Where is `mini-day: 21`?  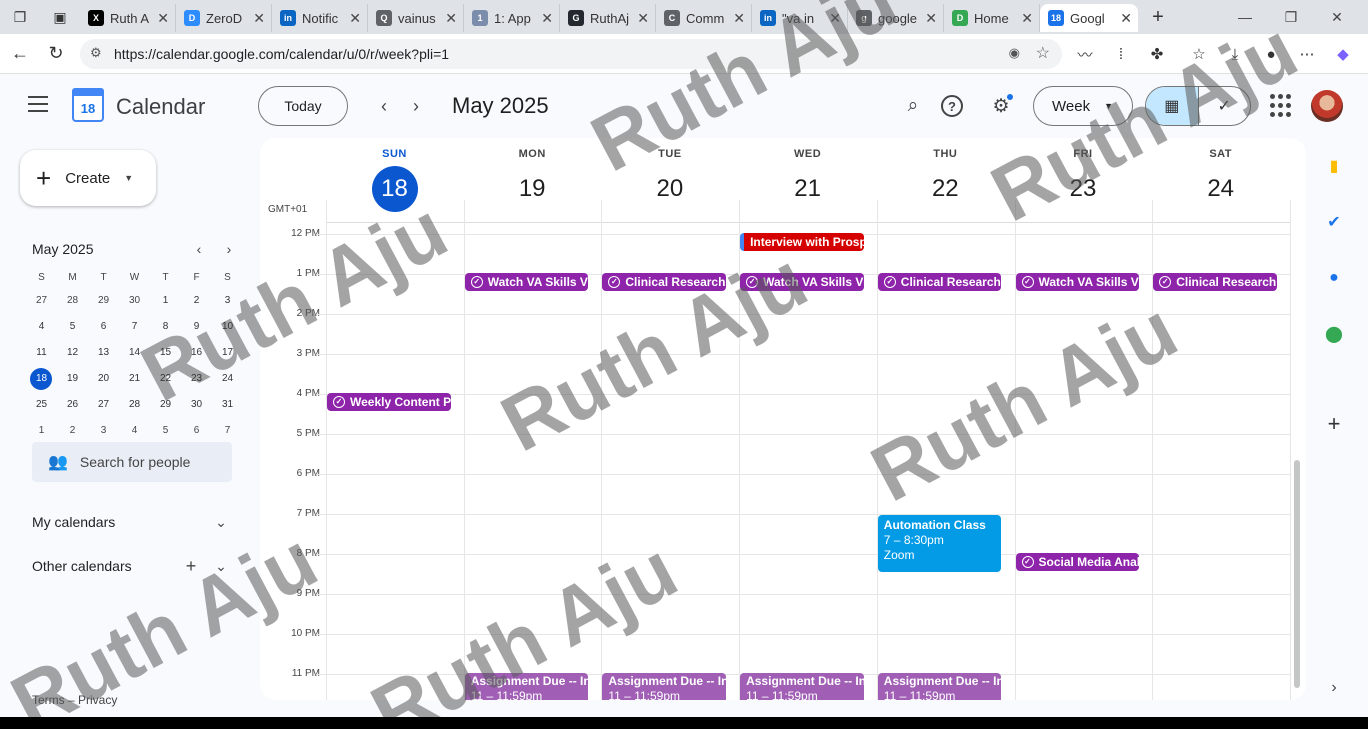
mini-day: 21 is located at coordinates (134, 379).